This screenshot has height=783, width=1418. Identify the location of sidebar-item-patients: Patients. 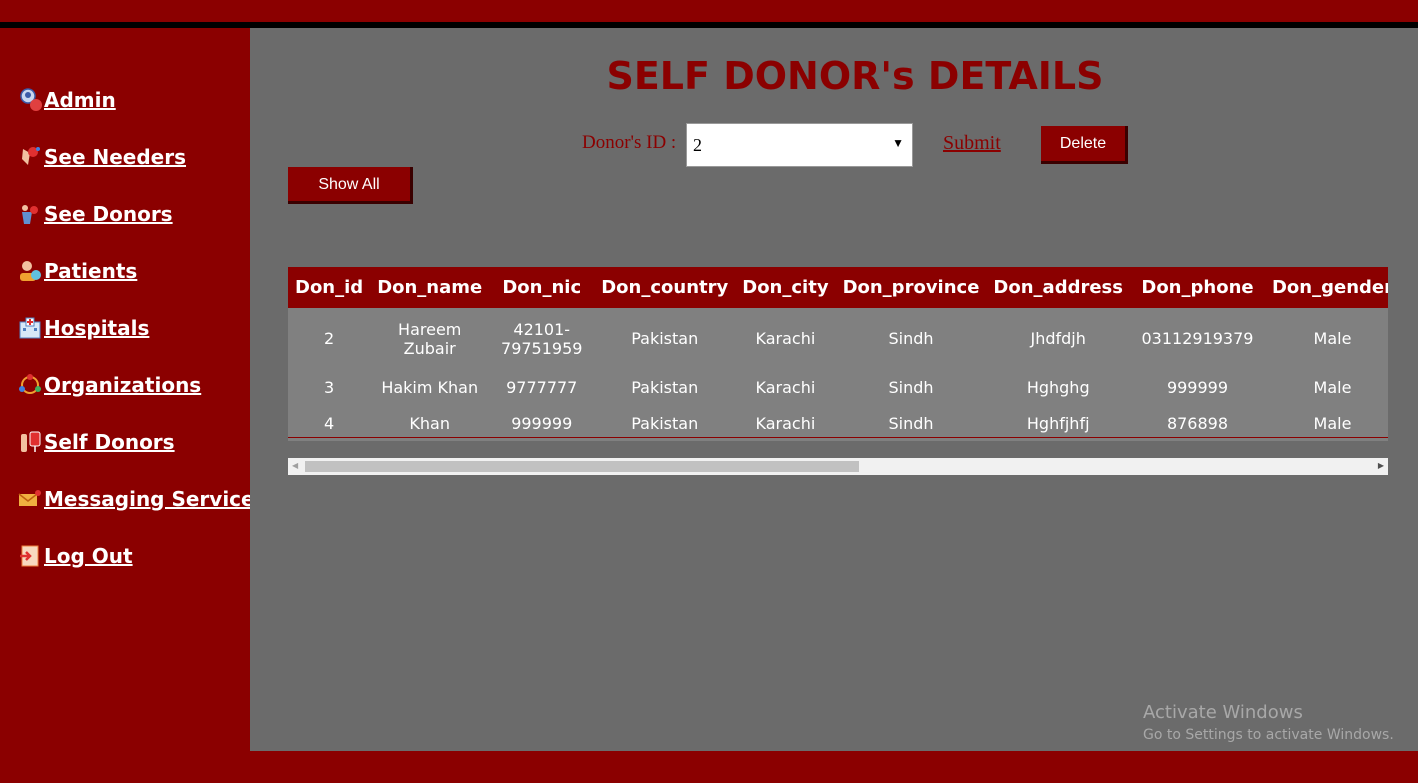
(77, 271).